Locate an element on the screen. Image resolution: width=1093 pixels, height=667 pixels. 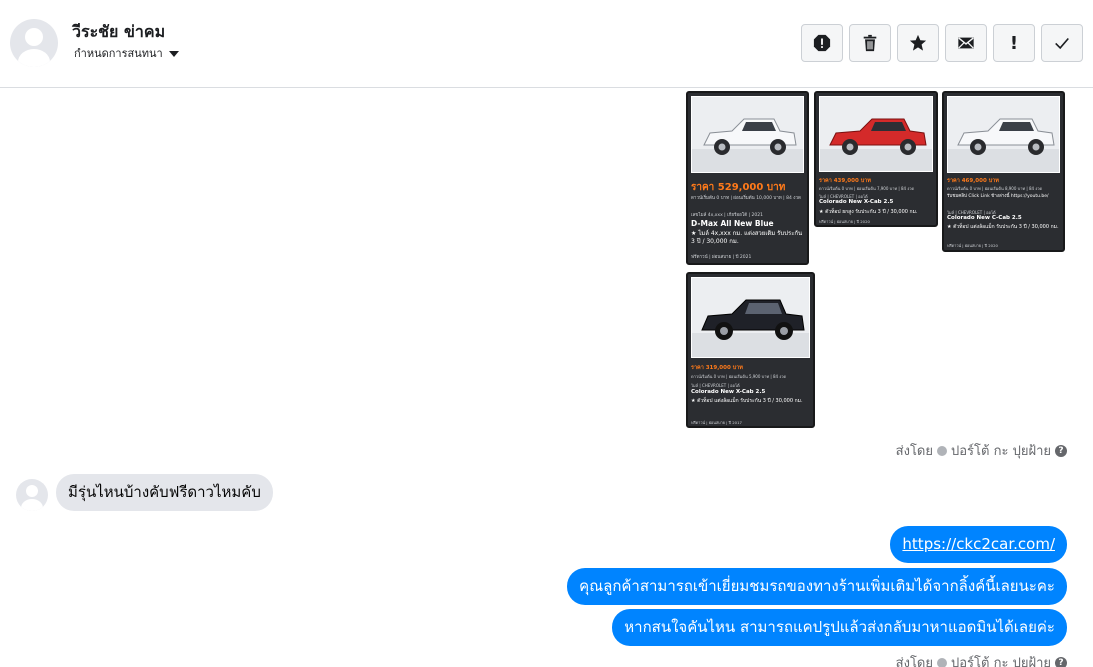
mark-done-button is located at coordinates (1062, 43).